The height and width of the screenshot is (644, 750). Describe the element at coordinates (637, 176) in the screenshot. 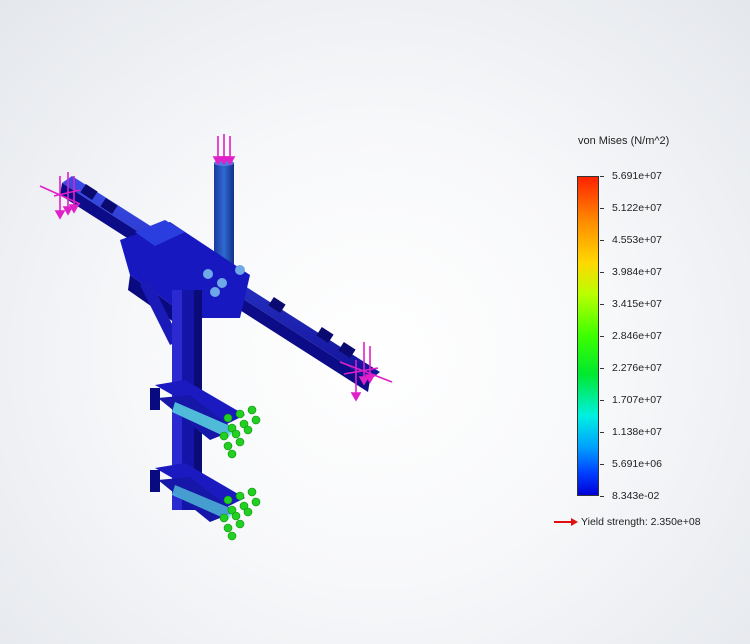

I see `colorbar-tick-label: 5.691e+07` at that location.